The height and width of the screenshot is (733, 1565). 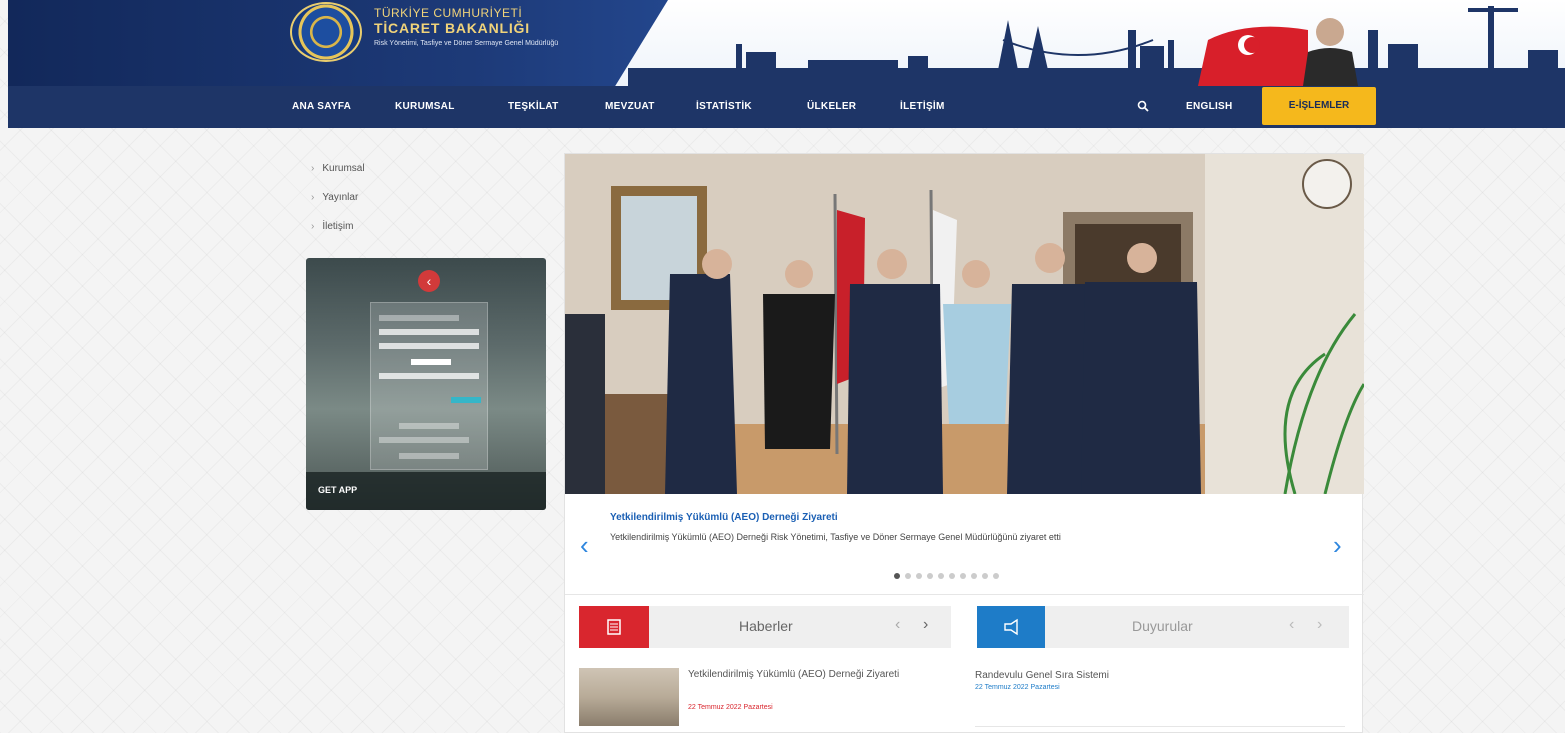 I want to click on megaphone-icon, so click(x=1011, y=627).